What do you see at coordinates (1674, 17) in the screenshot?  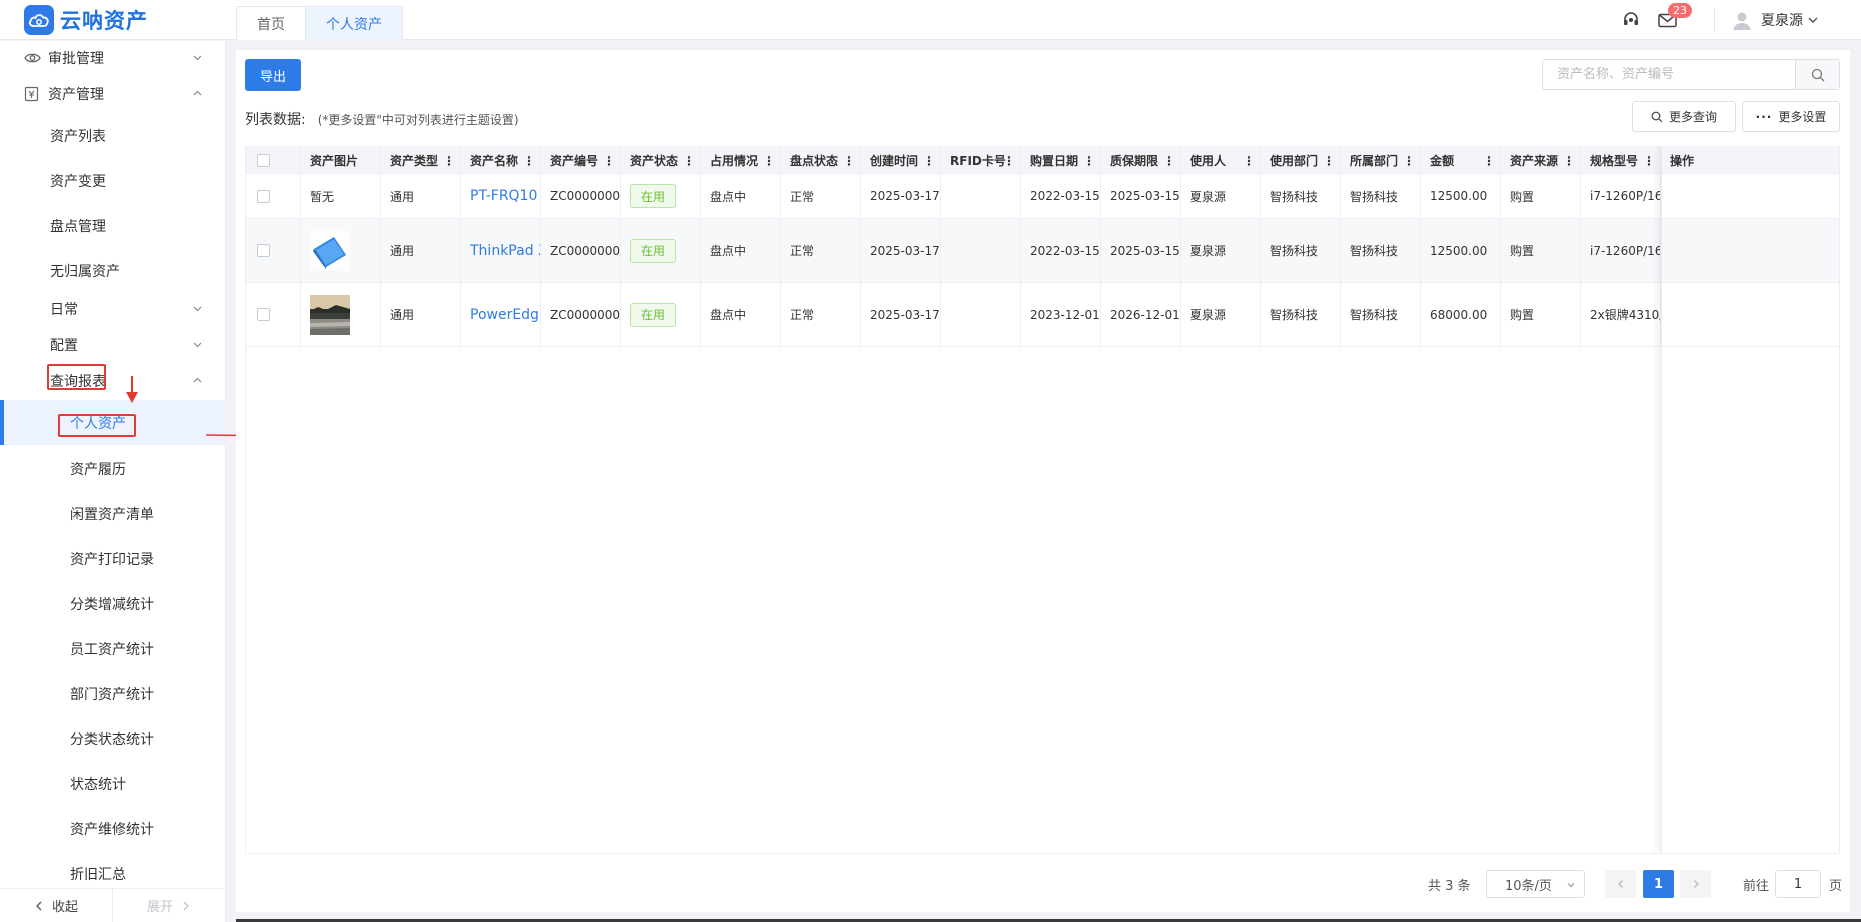 I see `mail-icon: 23` at bounding box center [1674, 17].